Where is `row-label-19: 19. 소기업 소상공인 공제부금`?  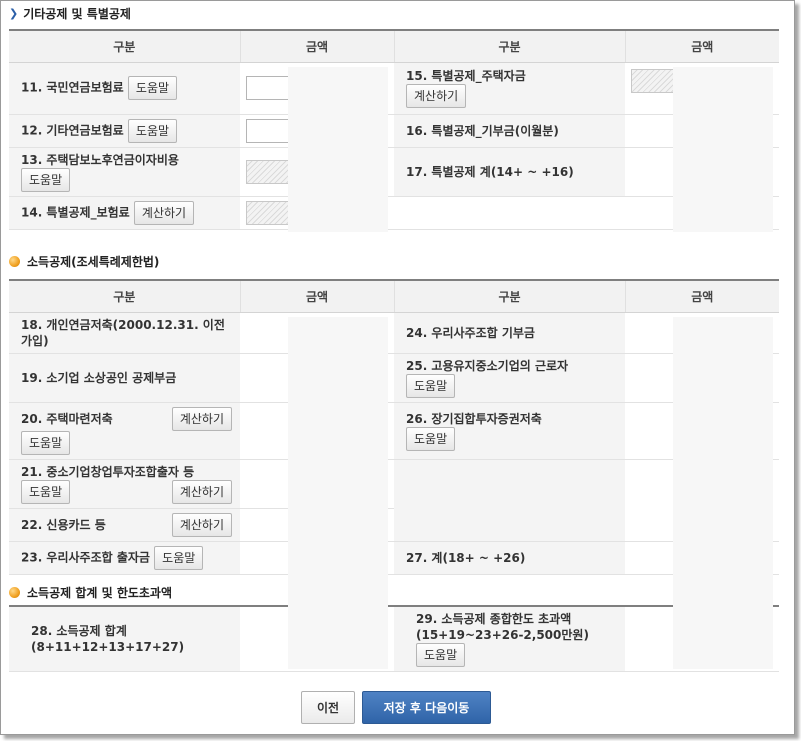 row-label-19: 19. 소기업 소상공인 공제부금 is located at coordinates (124, 378).